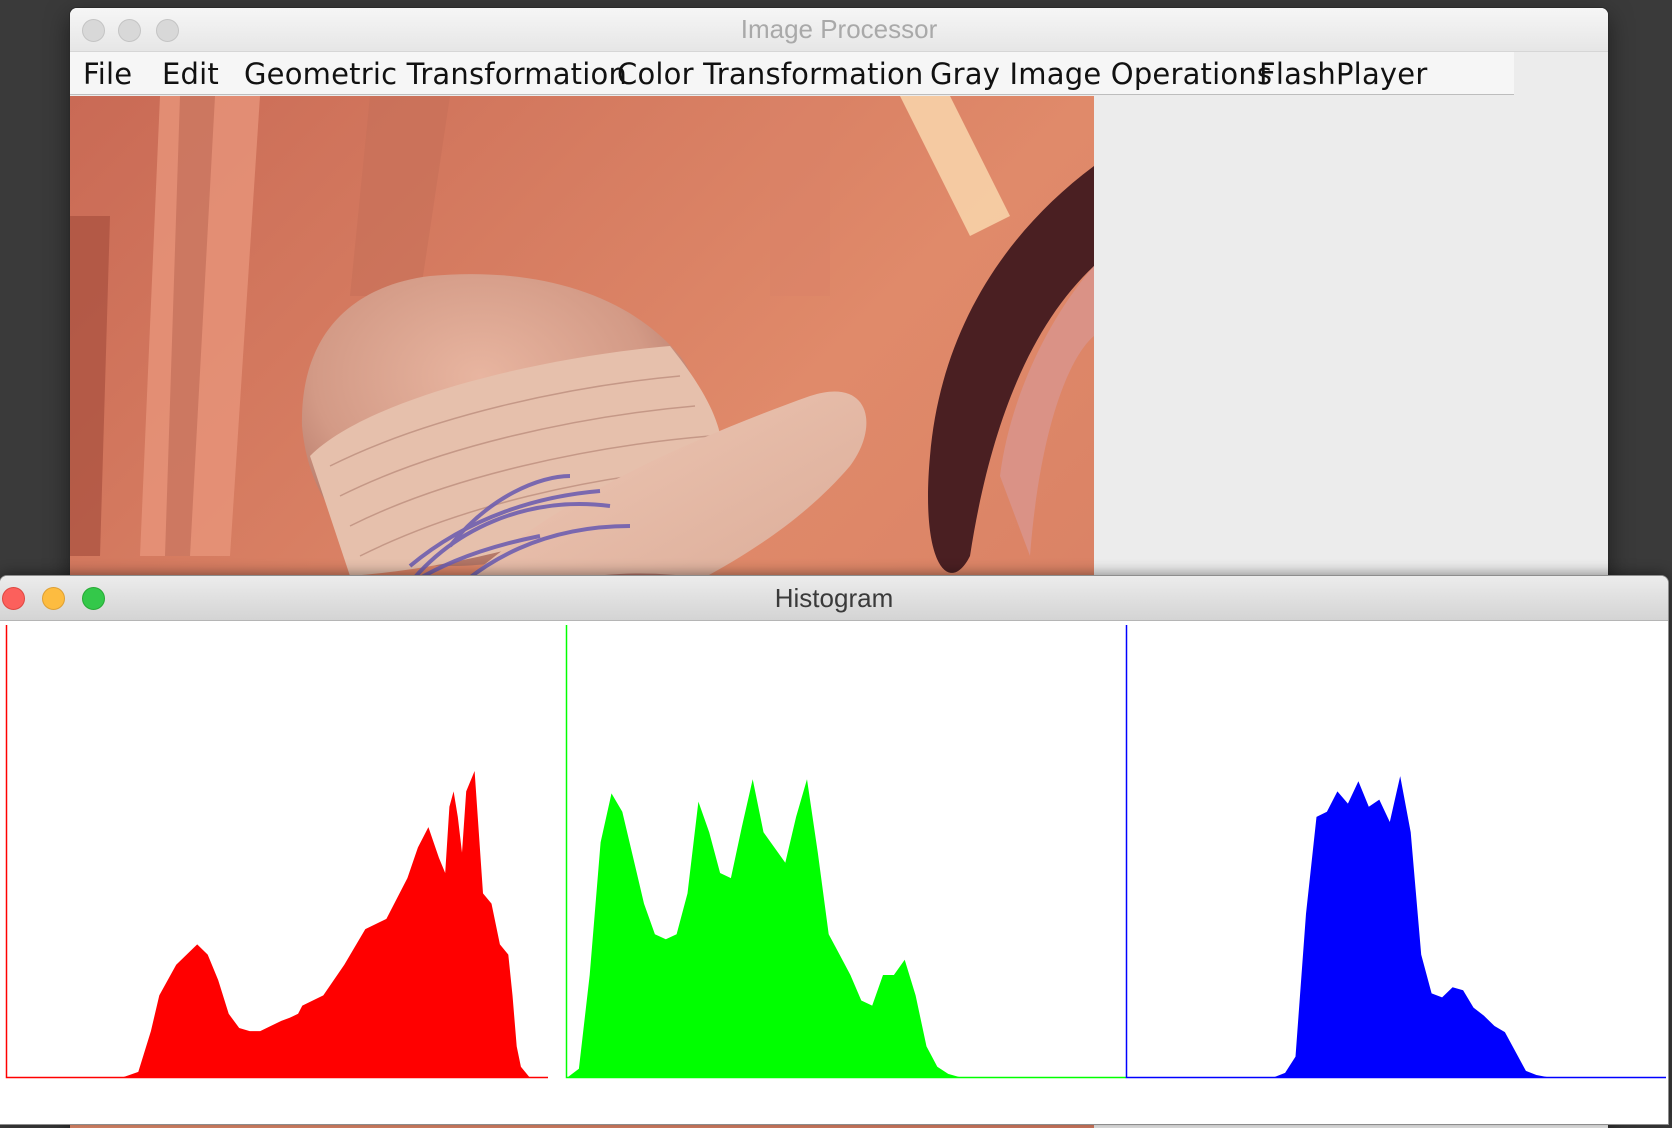  I want to click on menu-flashplayer: FlashPlayer, so click(1343, 74).